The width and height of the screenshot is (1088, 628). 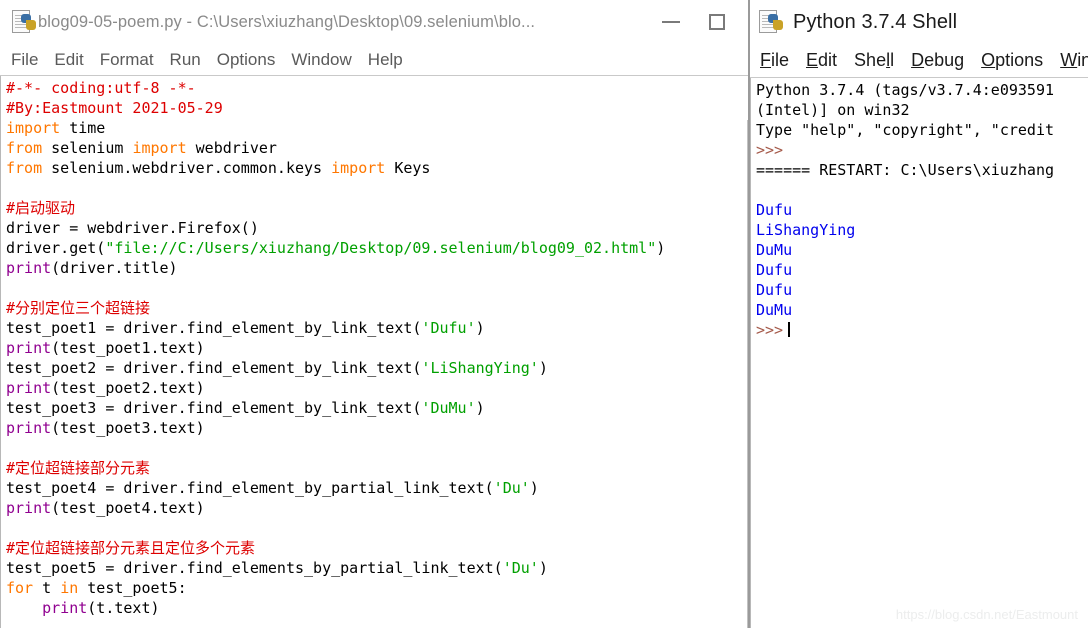 What do you see at coordinates (335, 268) in the screenshot?
I see `code-line: print(driver.title)` at bounding box center [335, 268].